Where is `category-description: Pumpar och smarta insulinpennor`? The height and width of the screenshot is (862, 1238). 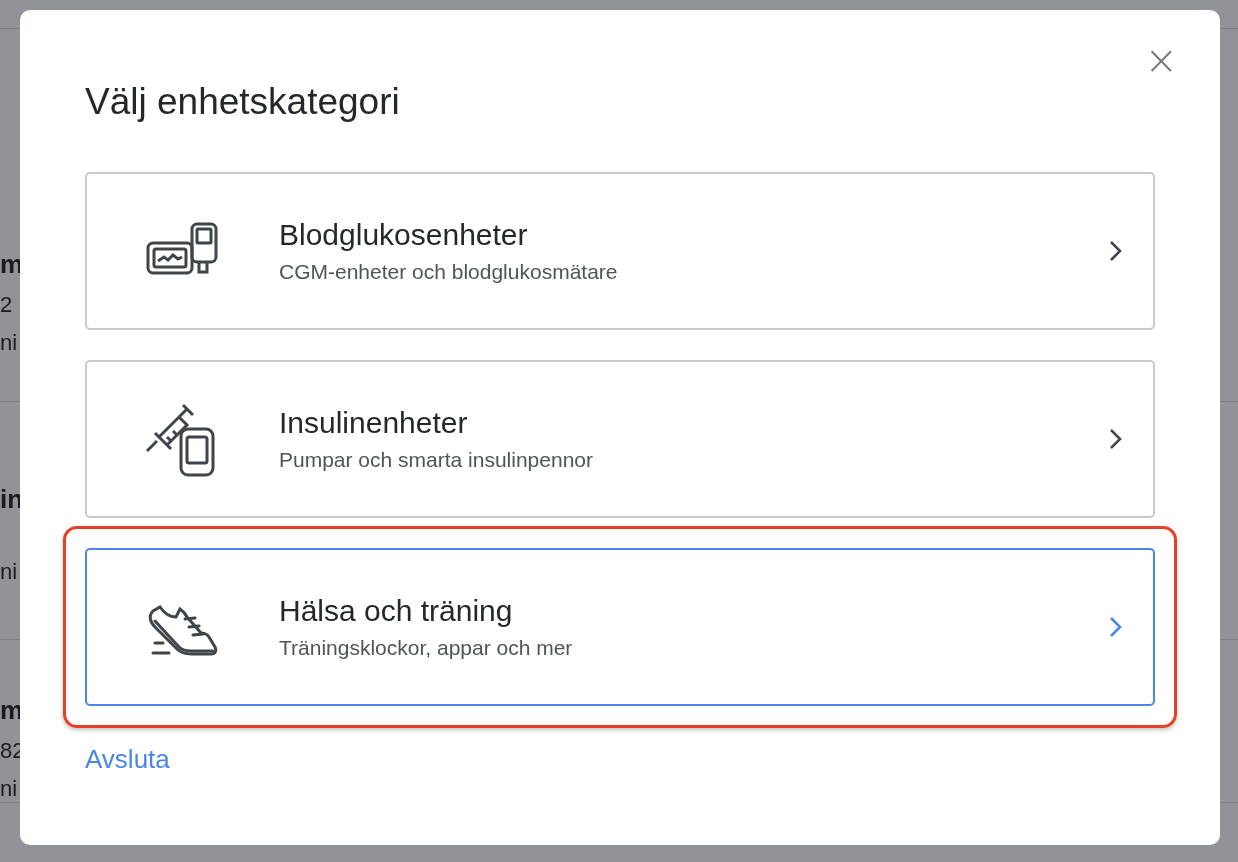 category-description: Pumpar och smarta insulinpennor is located at coordinates (436, 460).